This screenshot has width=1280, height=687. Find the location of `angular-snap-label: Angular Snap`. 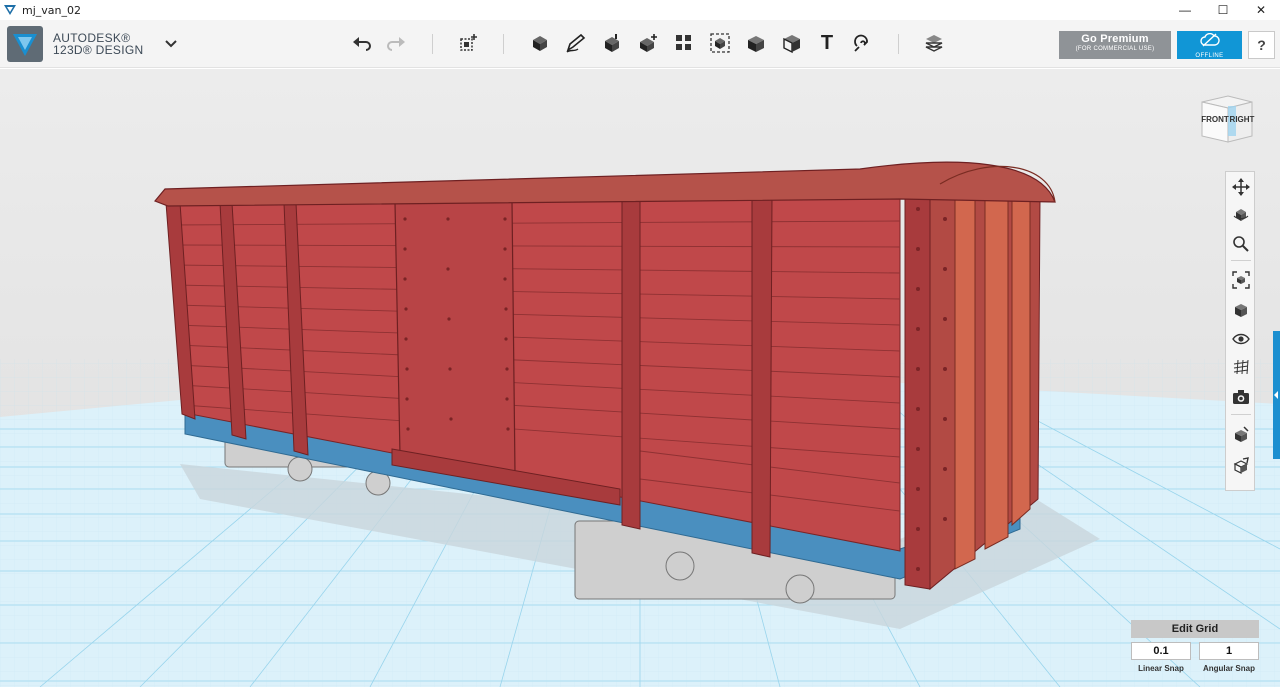

angular-snap-label: Angular Snap is located at coordinates (1228, 668).